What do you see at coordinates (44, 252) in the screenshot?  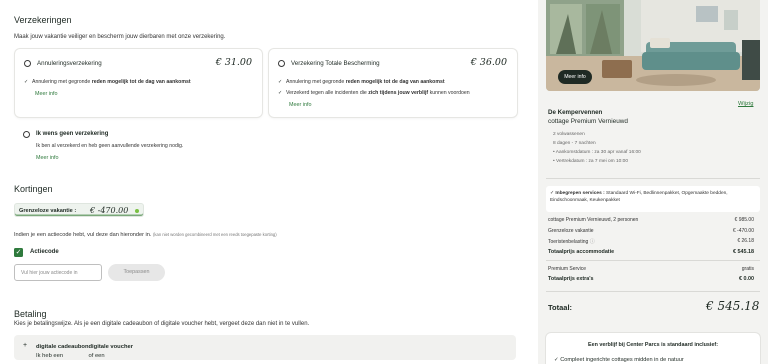 I see `action-code-label: Actiecode` at bounding box center [44, 252].